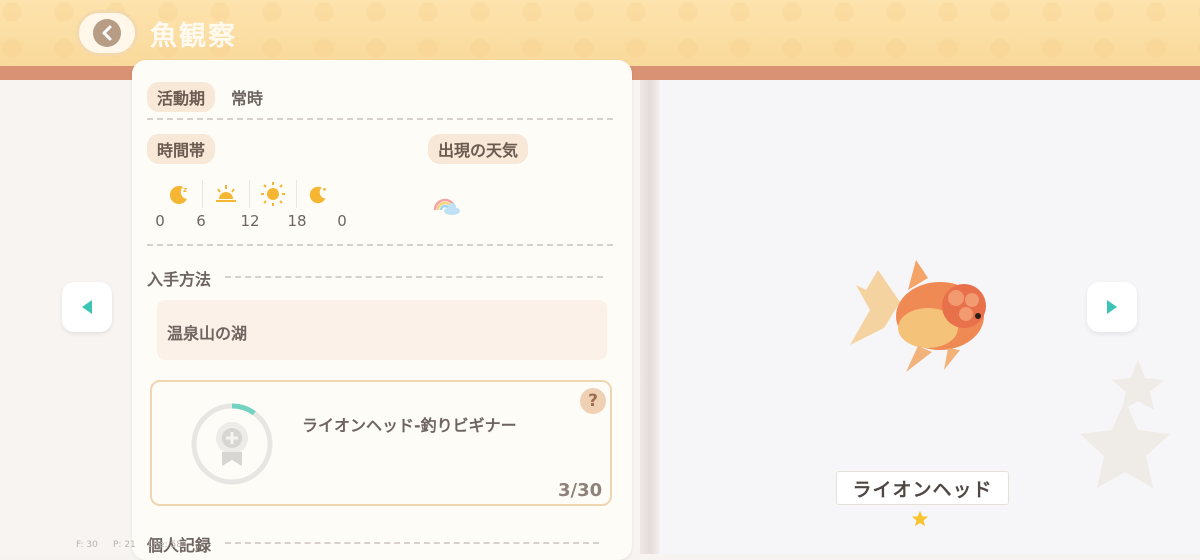 Image resolution: width=1200 pixels, height=560 pixels. What do you see at coordinates (447, 207) in the screenshot?
I see `rainbow-cloud-icon` at bounding box center [447, 207].